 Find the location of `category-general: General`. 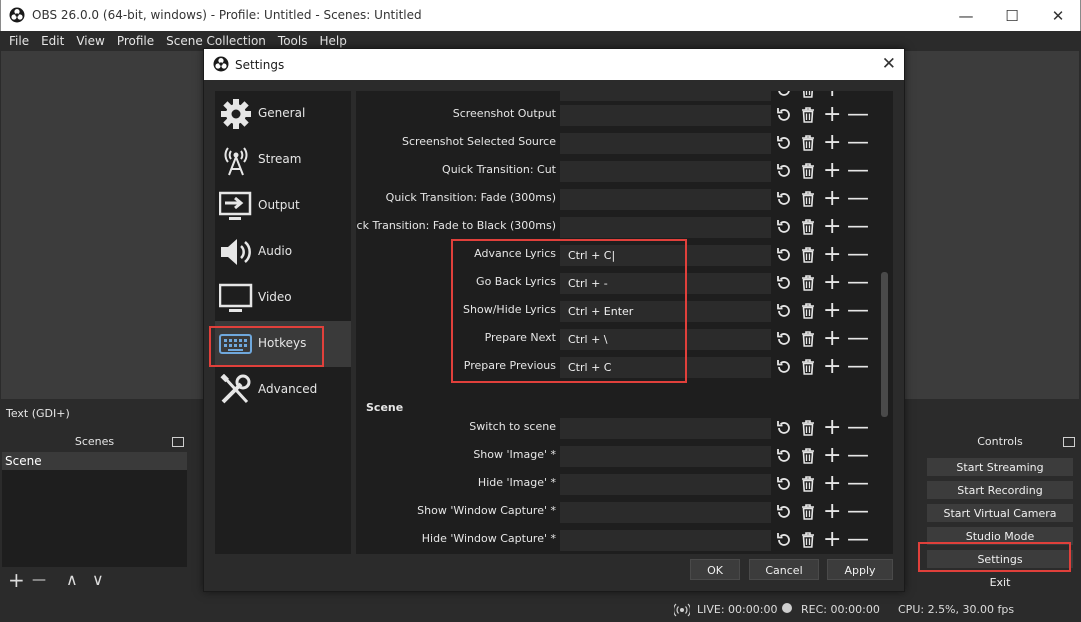

category-general: General is located at coordinates (283, 114).